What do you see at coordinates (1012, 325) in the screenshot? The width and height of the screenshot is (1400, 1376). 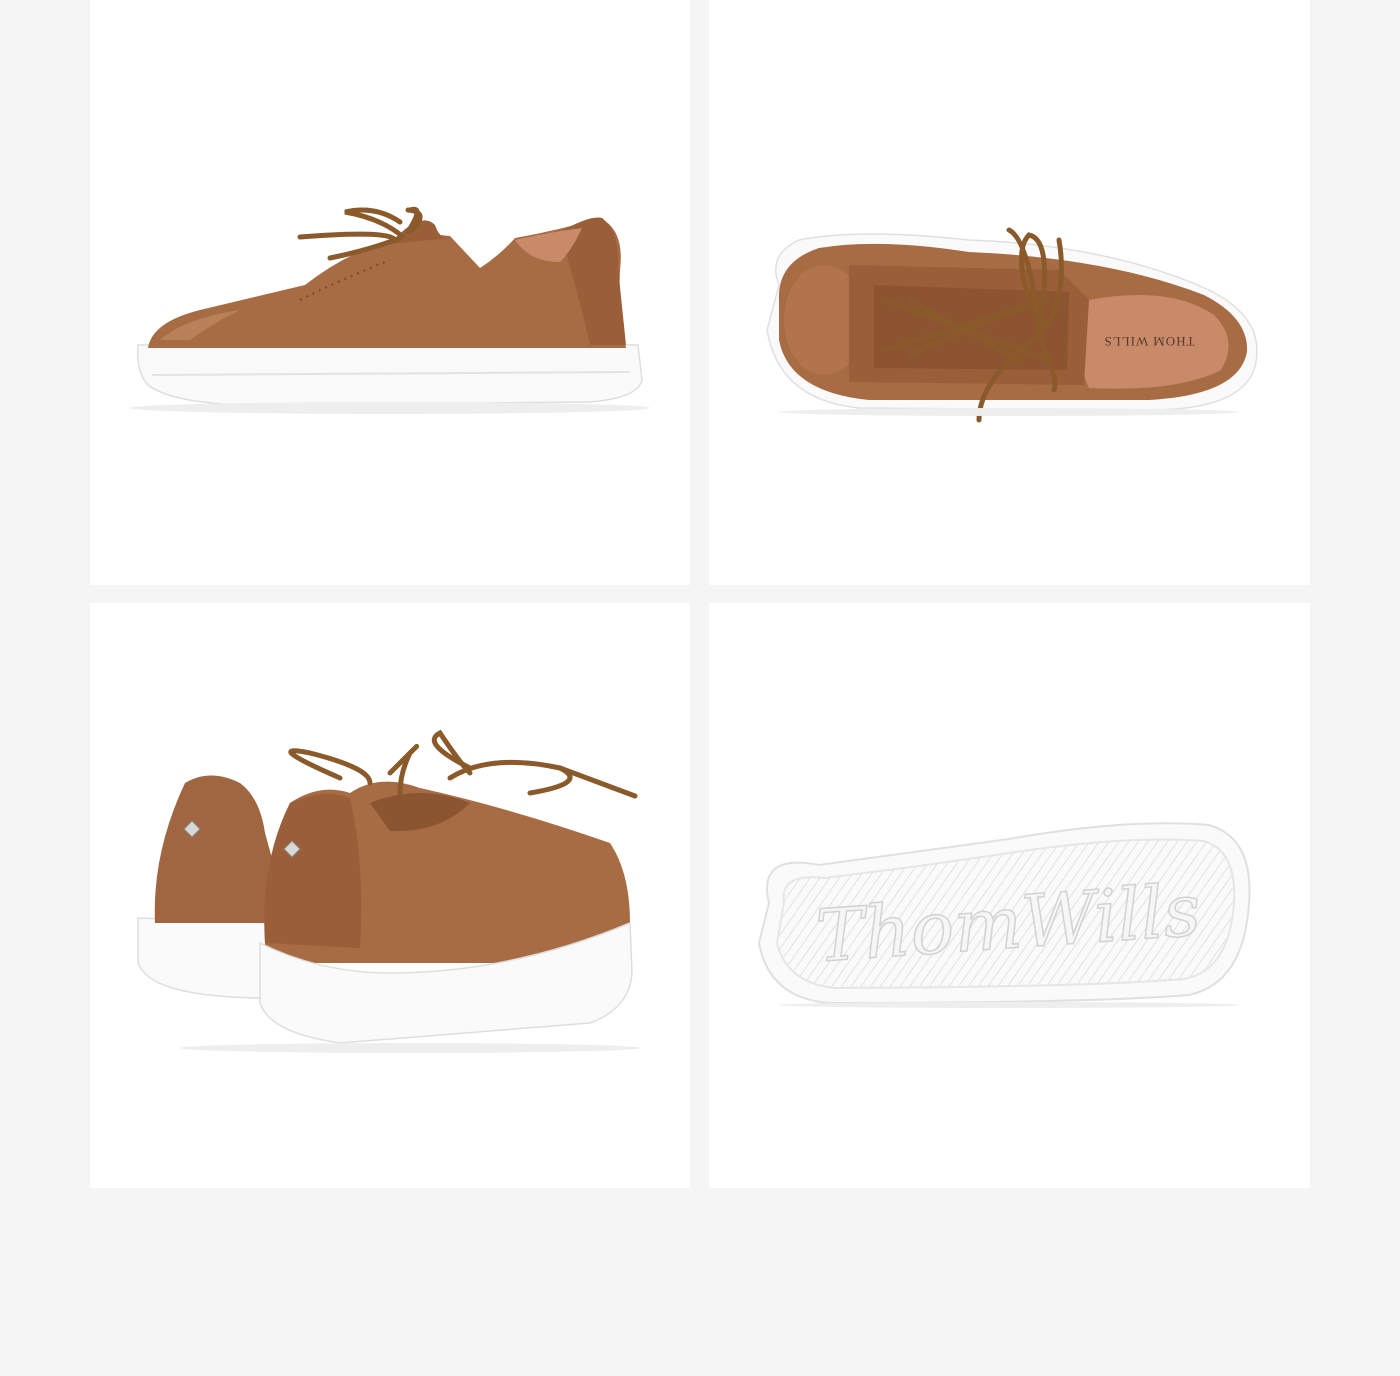 I see `sneaker-top-illustration: THOM WILLS` at bounding box center [1012, 325].